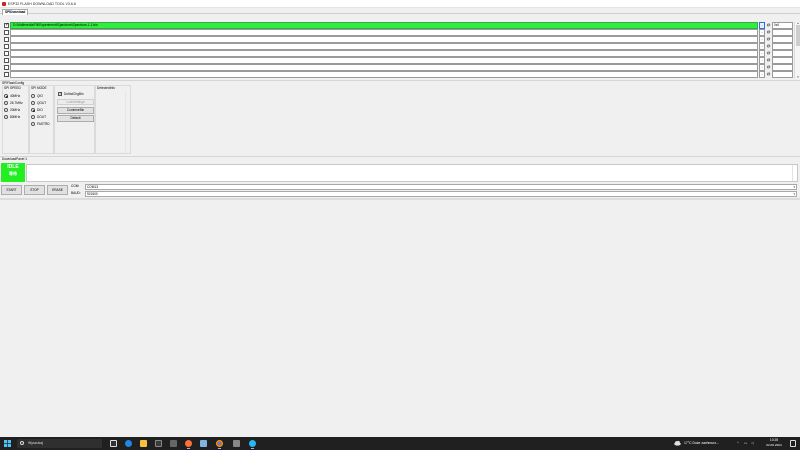 This screenshot has height=450, width=800. What do you see at coordinates (13, 167) in the screenshot?
I see `status-text: IDLE` at bounding box center [13, 167].